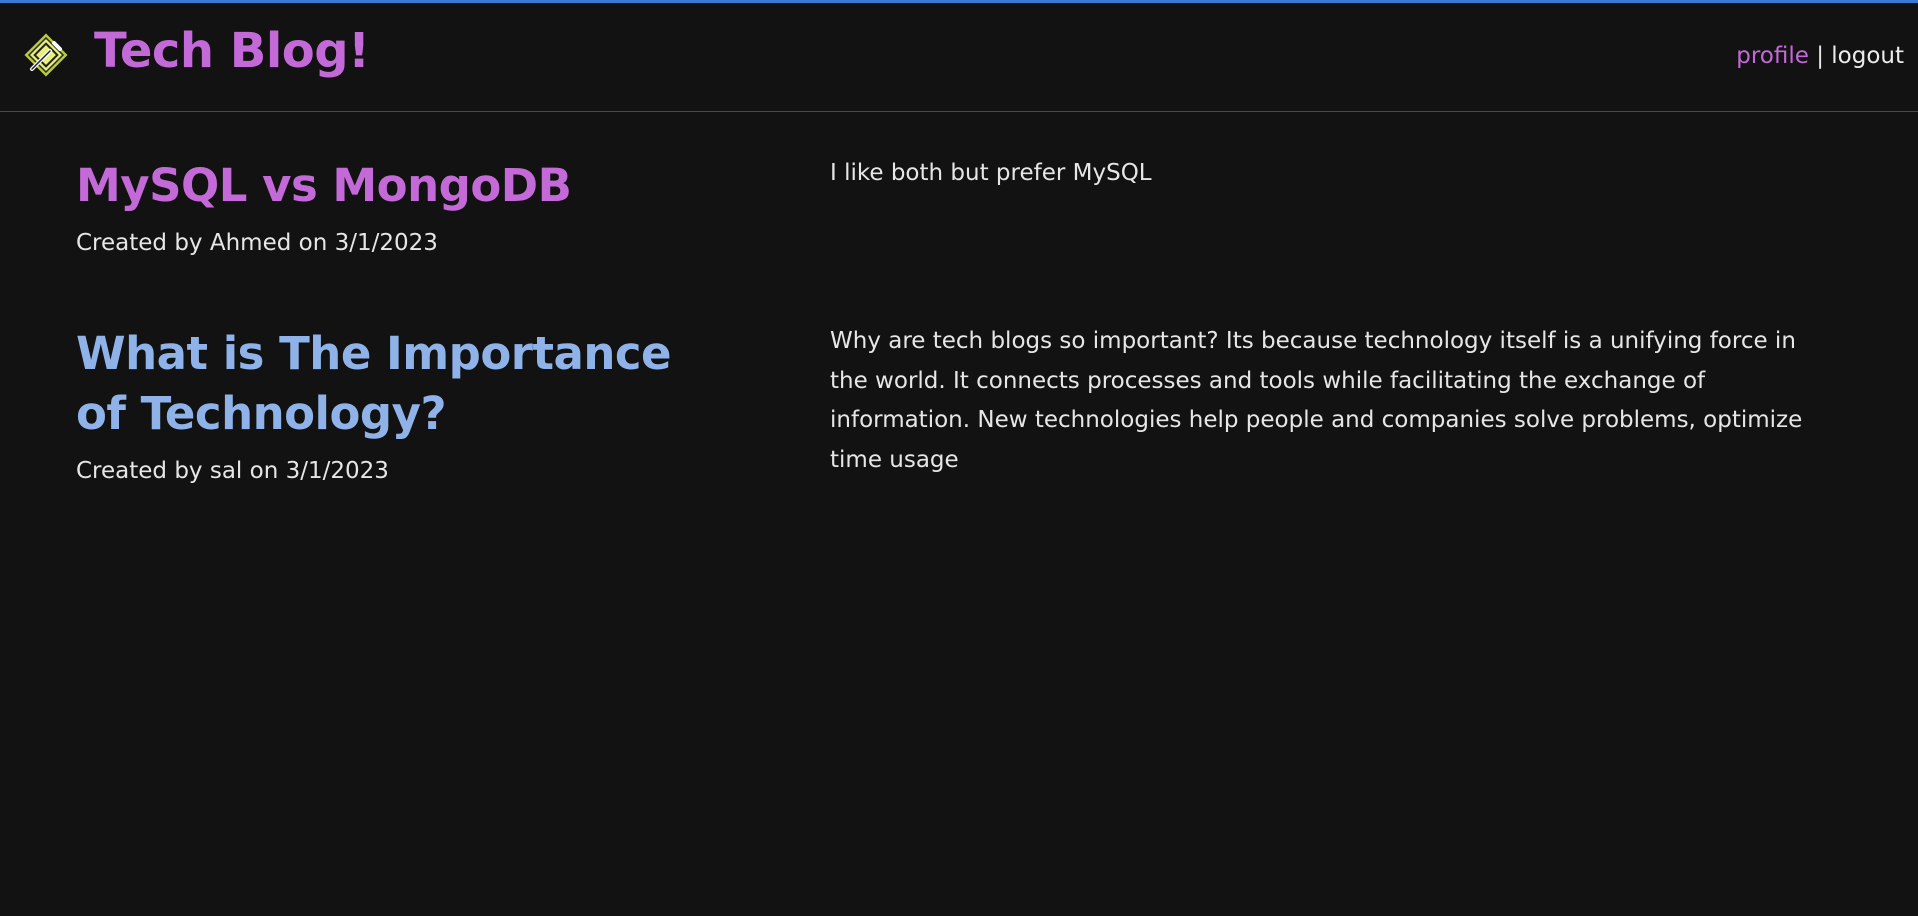  Describe the element at coordinates (257, 243) in the screenshot. I see `post-meta: Created by Ahmed on 3/1/2023` at that location.